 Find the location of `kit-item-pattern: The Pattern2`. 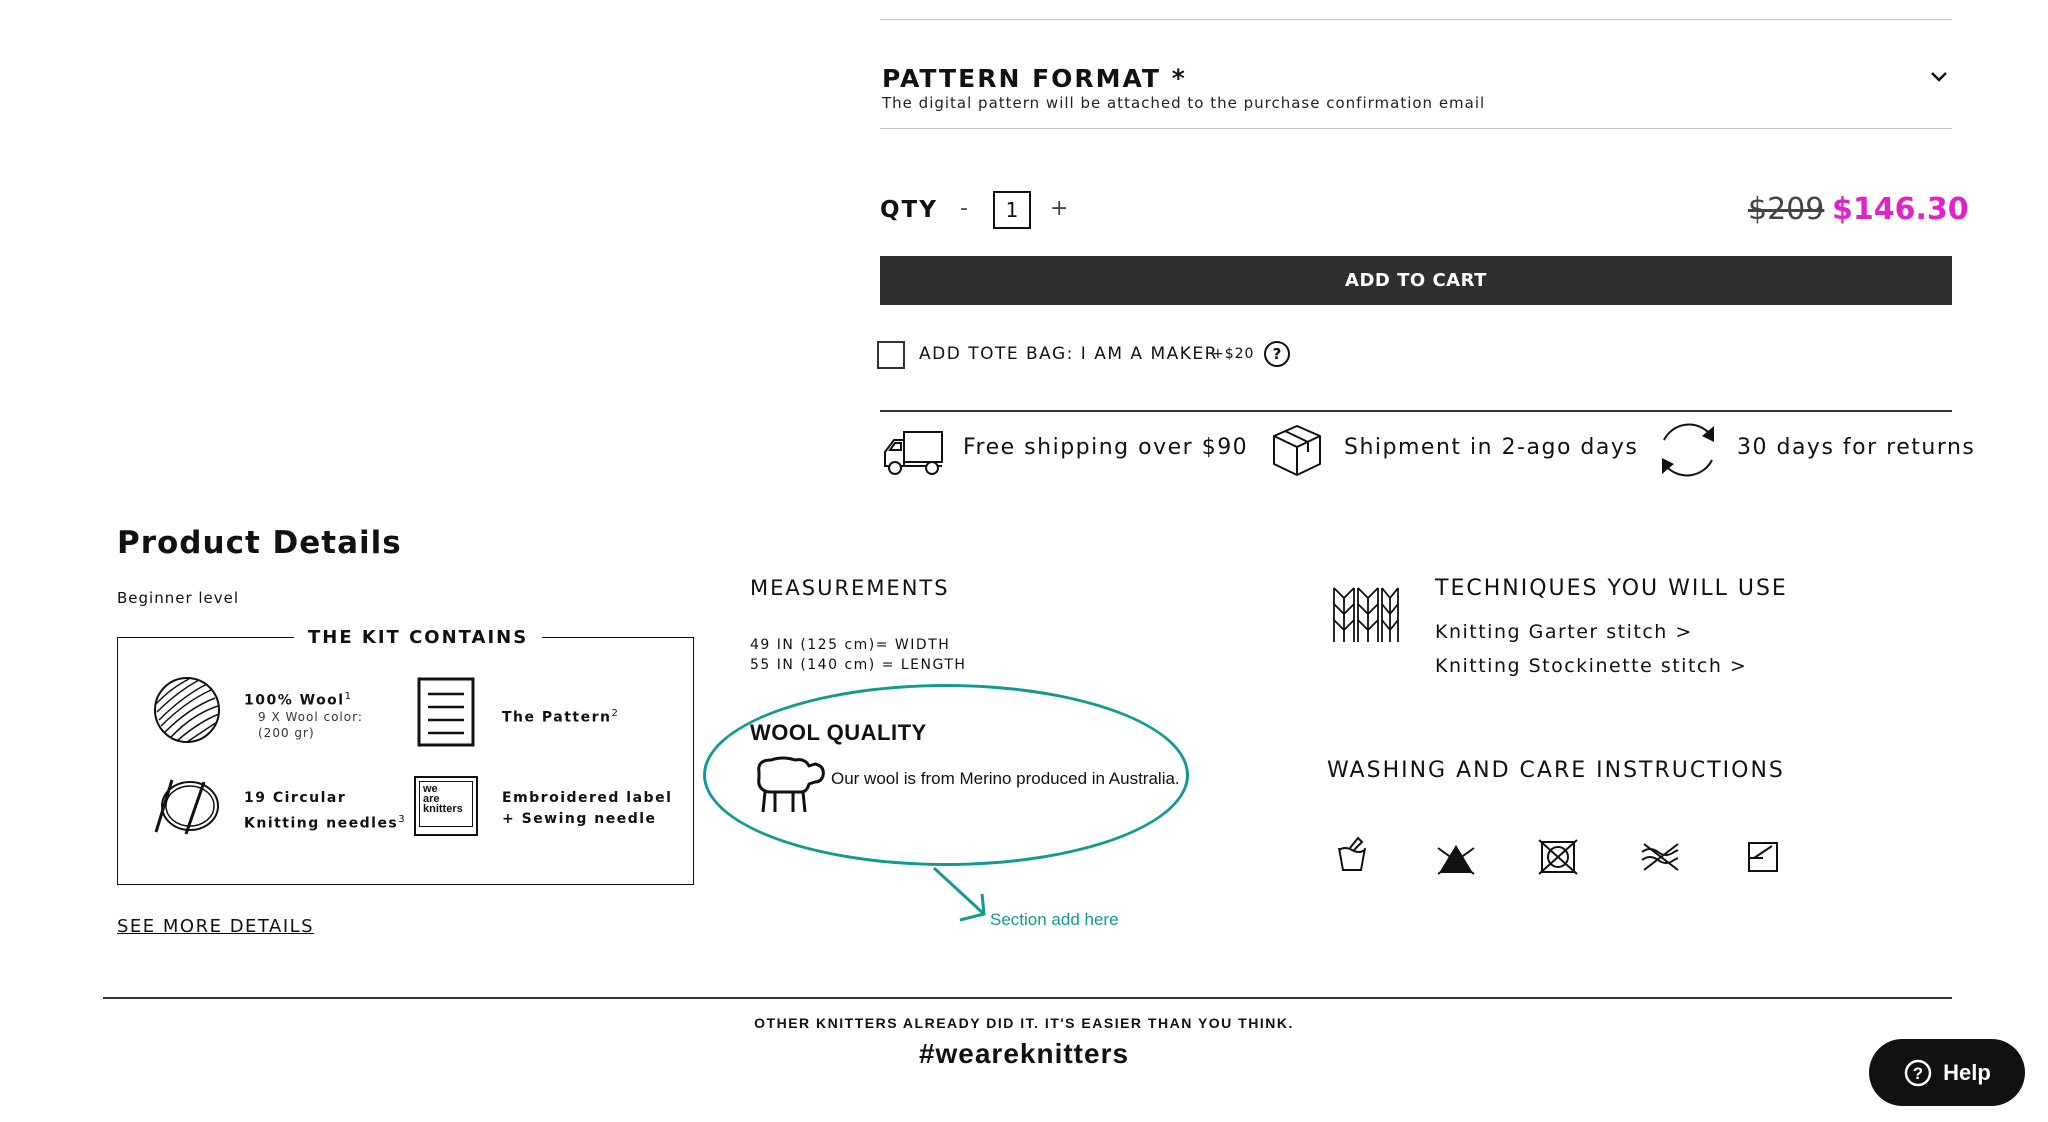

kit-item-pattern: The Pattern2 is located at coordinates (560, 716).